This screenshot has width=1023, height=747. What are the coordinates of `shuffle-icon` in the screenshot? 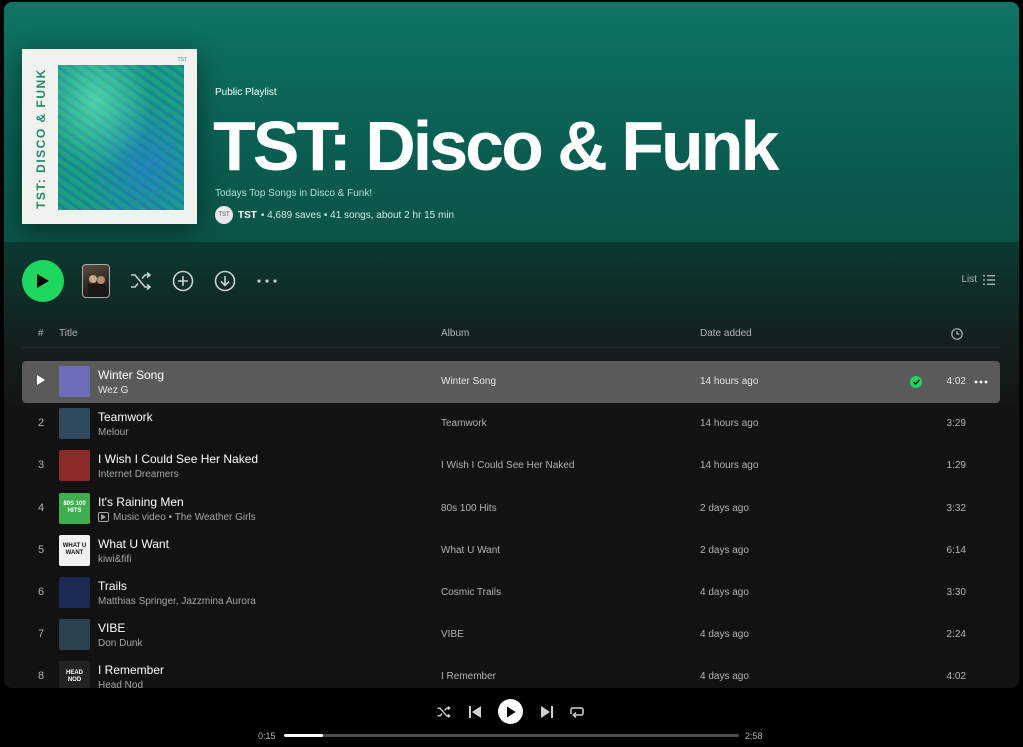 It's located at (444, 712).